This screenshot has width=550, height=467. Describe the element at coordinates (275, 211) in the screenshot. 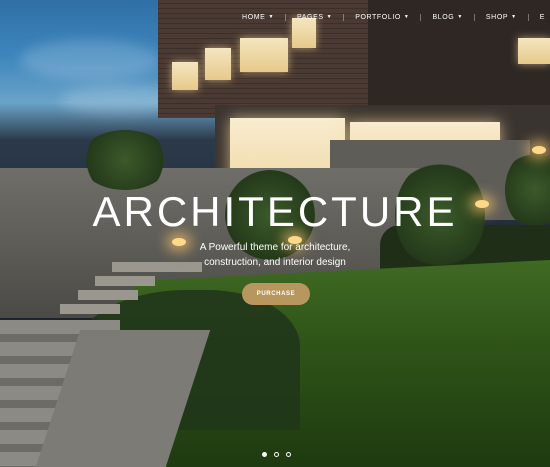

I see `hero-title: ARCHITECTURE` at that location.